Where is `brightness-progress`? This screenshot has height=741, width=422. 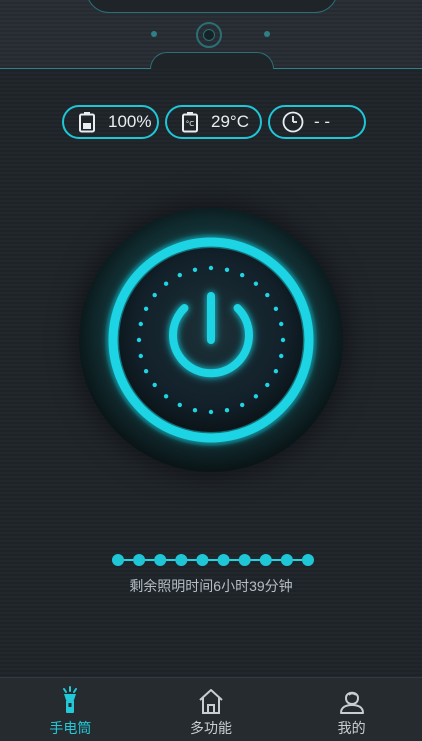
brightness-progress is located at coordinates (213, 560).